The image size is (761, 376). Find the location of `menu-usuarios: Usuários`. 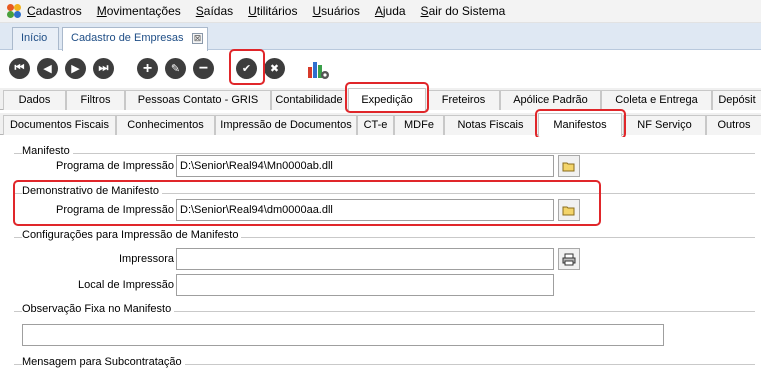

menu-usuarios: Usuários is located at coordinates (335, 11).